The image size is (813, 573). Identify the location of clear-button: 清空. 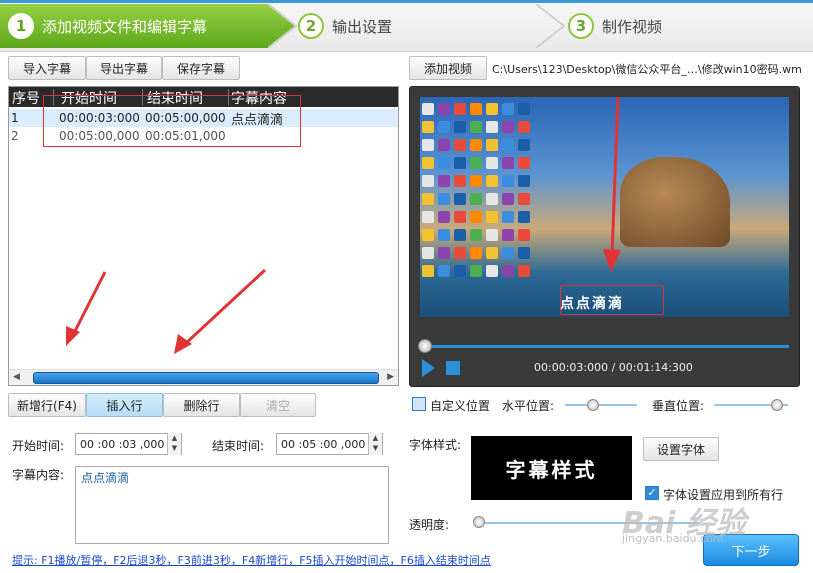
(278, 405).